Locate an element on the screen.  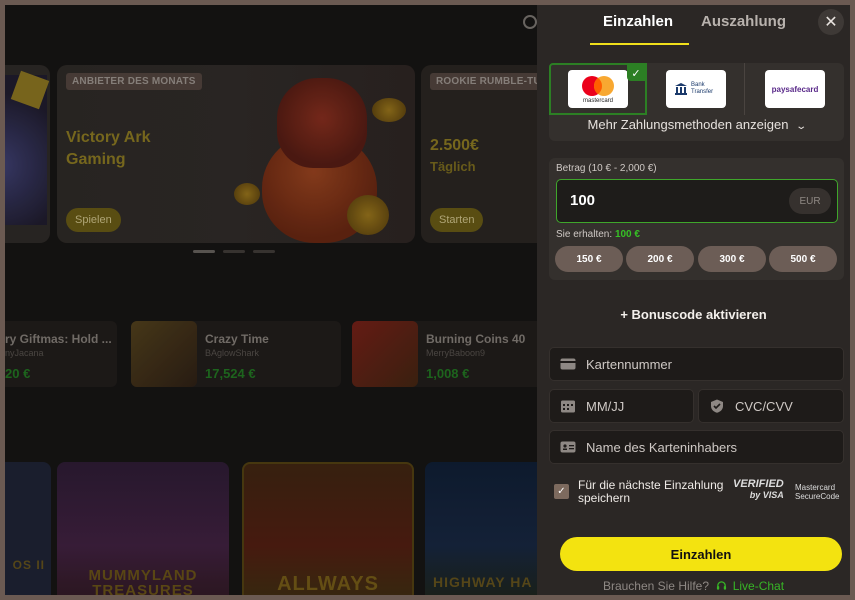
mc-badge-line2: SecureCode is located at coordinates (817, 496).